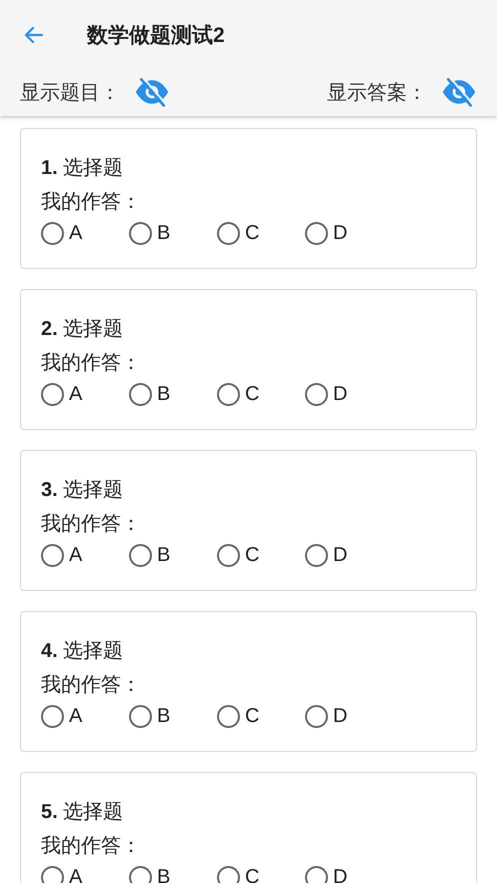 This screenshot has width=497, height=883. What do you see at coordinates (377, 93) in the screenshot?
I see `toggle-label: 显示答案：` at bounding box center [377, 93].